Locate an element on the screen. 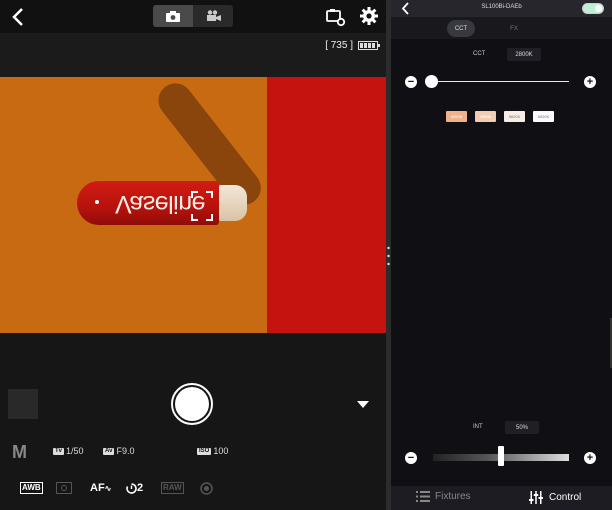 The width and height of the screenshot is (612, 510). circle-icon is located at coordinates (206, 488).